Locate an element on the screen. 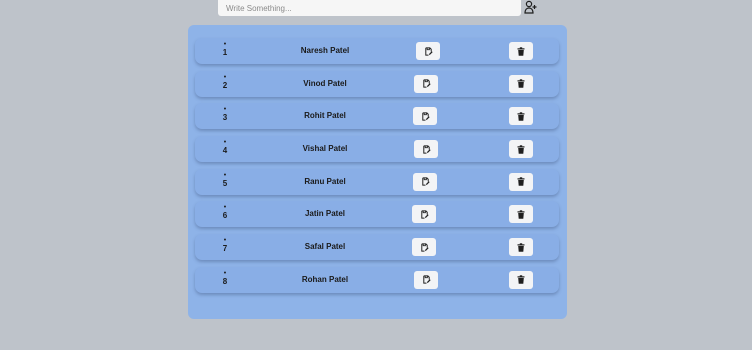  todo-input-bar is located at coordinates (378, 8).